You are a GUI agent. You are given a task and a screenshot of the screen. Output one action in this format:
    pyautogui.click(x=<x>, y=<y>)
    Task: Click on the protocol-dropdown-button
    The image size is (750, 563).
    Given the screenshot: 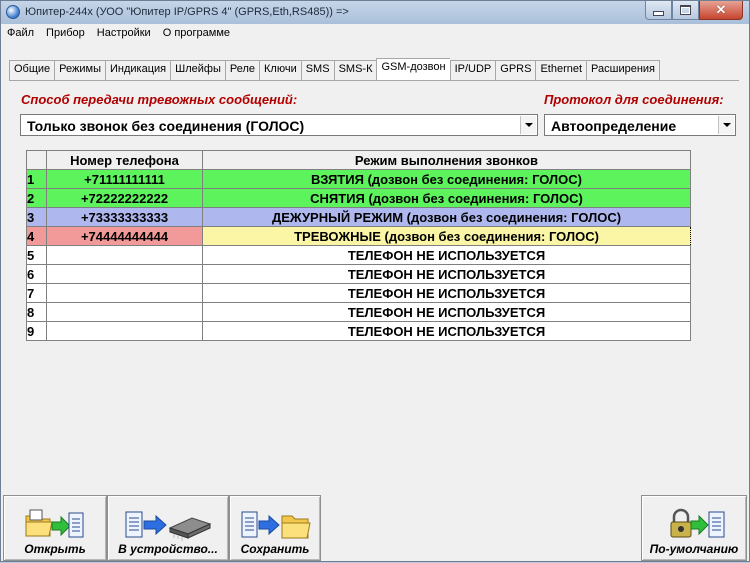 What is the action you would take?
    pyautogui.click(x=726, y=125)
    